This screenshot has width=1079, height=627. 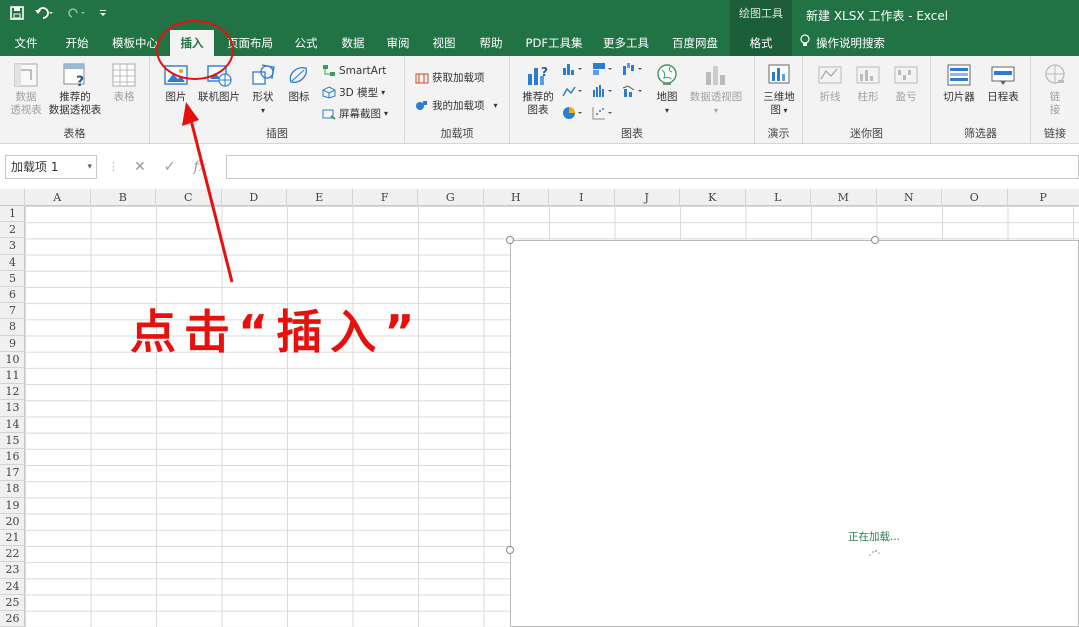 I want to click on name-box: 加载项 1 ▾, so click(x=51, y=167).